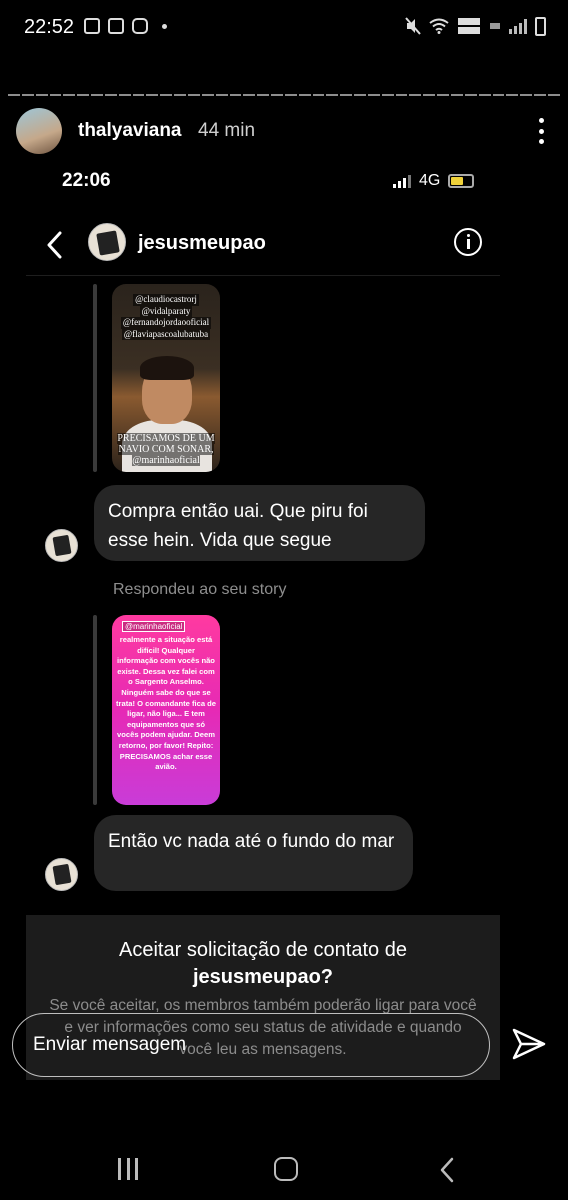  I want to click on story-username: thalyaviana, so click(130, 131).